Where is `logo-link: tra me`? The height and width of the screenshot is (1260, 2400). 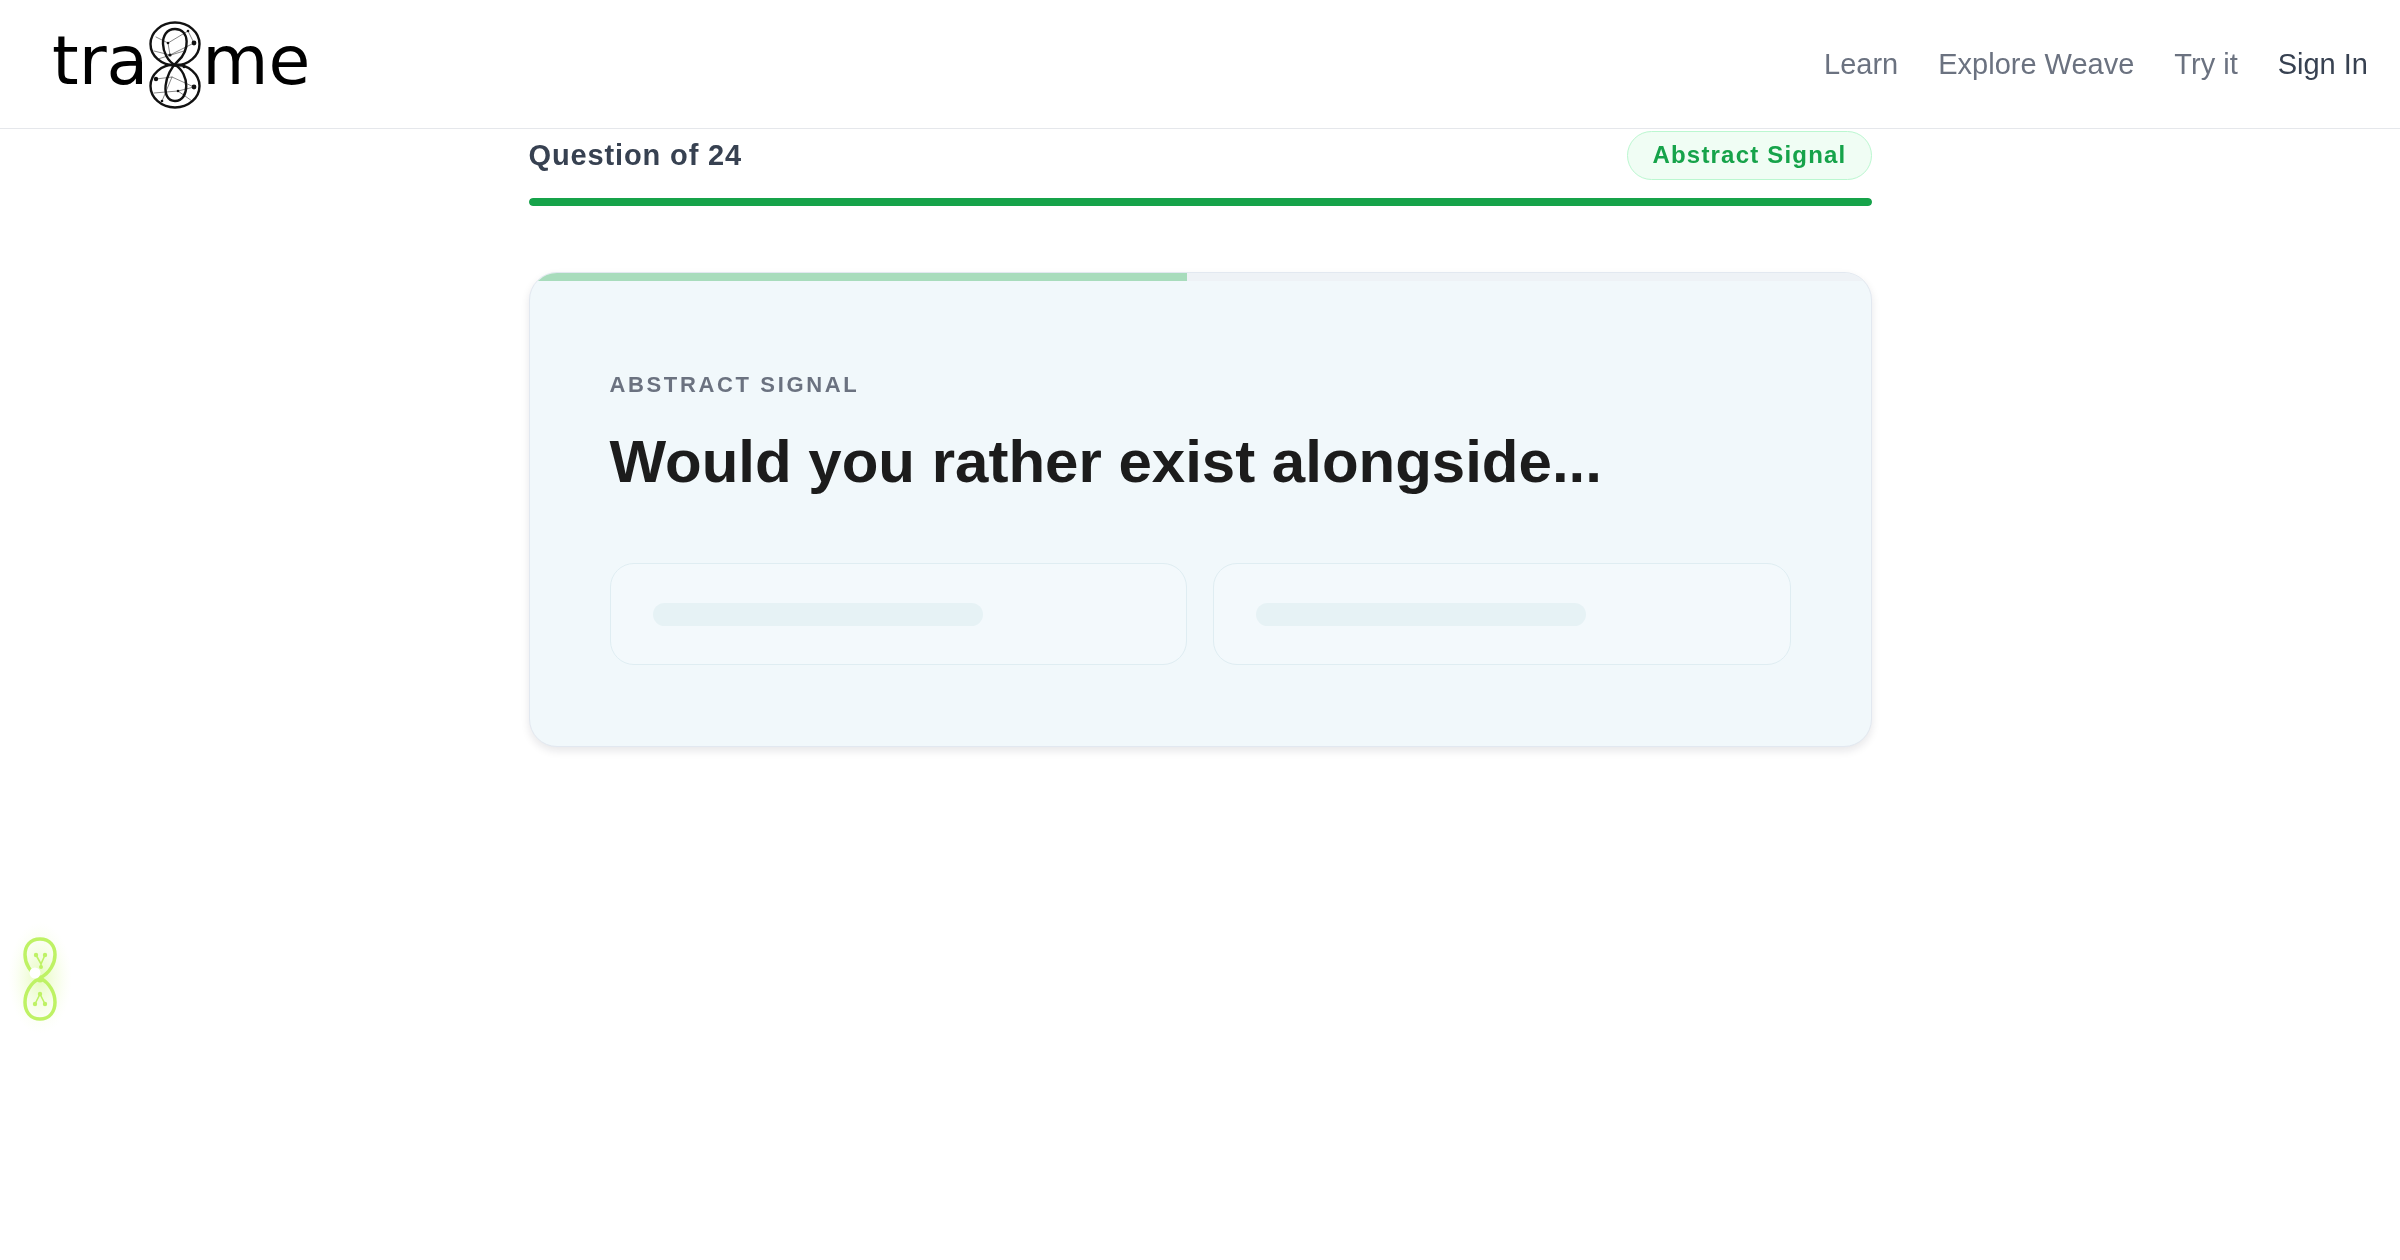 logo-link: tra me is located at coordinates (181, 64).